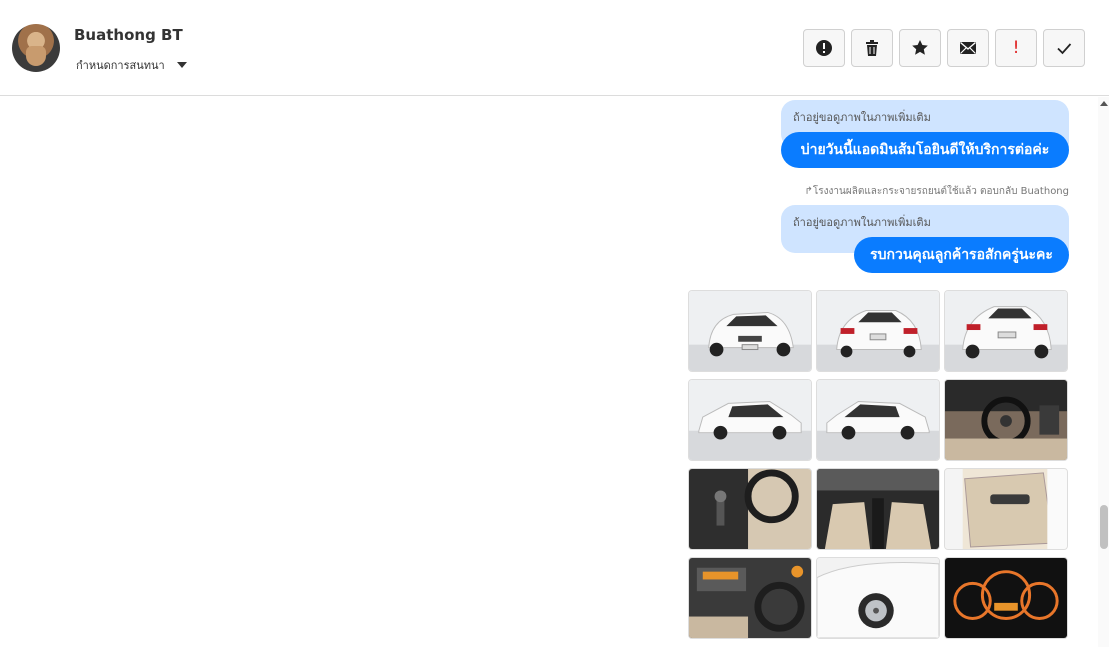  I want to click on gauge-cluster-photo, so click(1006, 598).